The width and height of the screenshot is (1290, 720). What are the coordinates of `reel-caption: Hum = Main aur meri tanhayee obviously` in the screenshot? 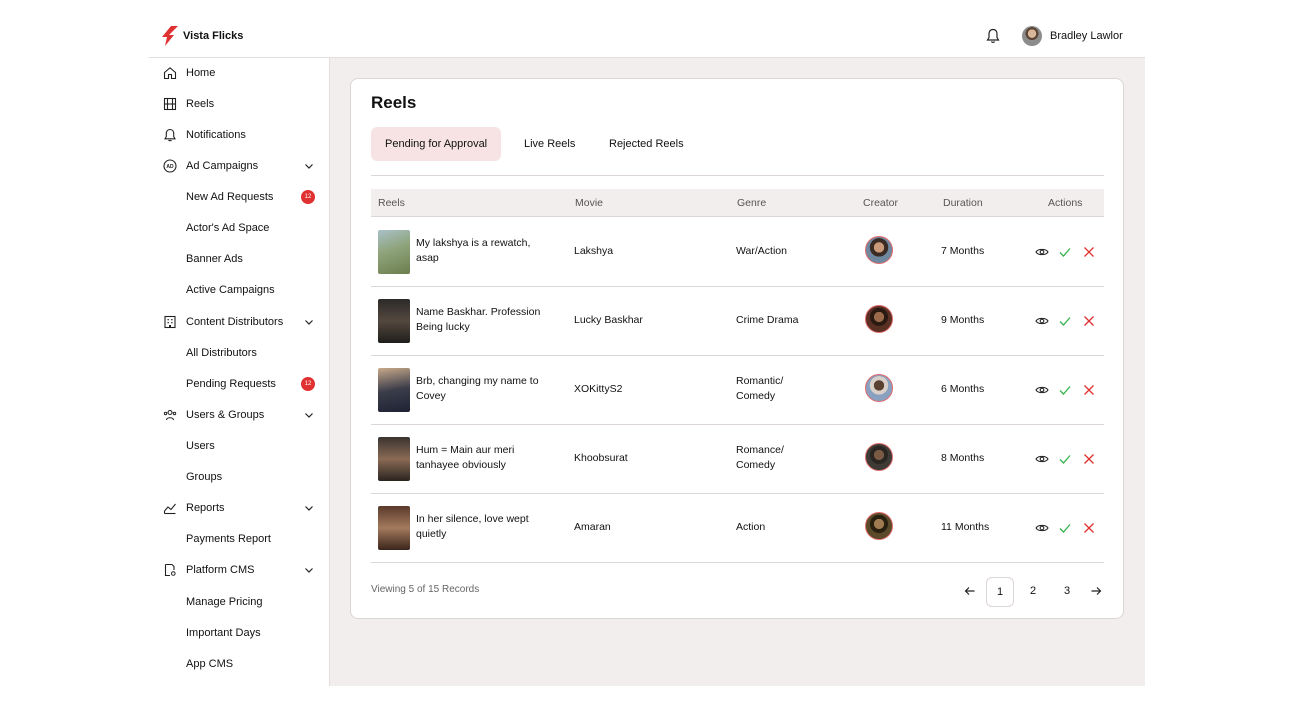 It's located at (465, 457).